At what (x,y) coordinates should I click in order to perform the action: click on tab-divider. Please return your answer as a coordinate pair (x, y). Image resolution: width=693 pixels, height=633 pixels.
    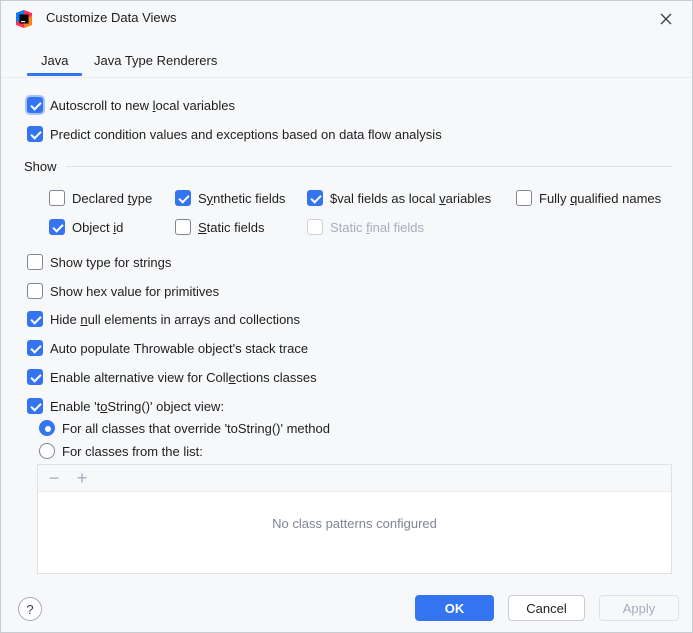
    Looking at the image, I should click on (346, 77).